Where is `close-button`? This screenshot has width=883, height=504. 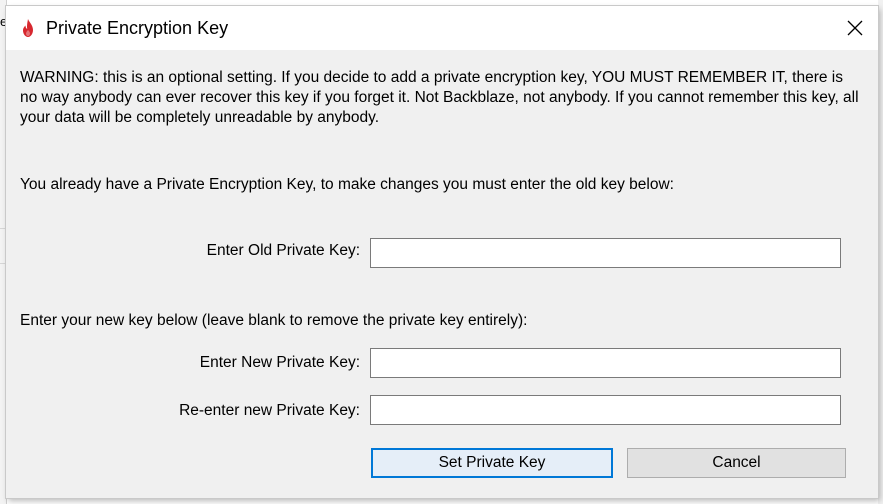
close-button is located at coordinates (855, 28).